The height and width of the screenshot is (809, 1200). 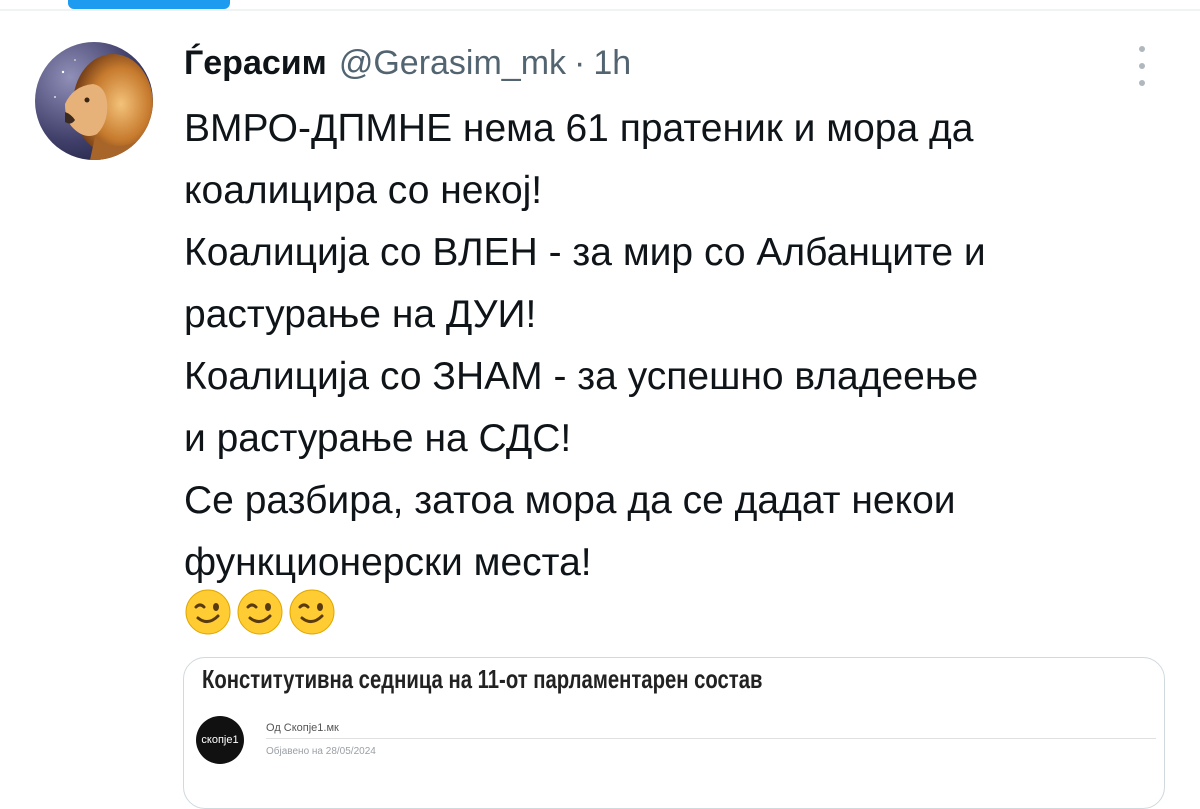 I want to click on tweet-line: ВМРО-ДПМНЕ нема 61 пратеник и мора да, so click(x=579, y=128).